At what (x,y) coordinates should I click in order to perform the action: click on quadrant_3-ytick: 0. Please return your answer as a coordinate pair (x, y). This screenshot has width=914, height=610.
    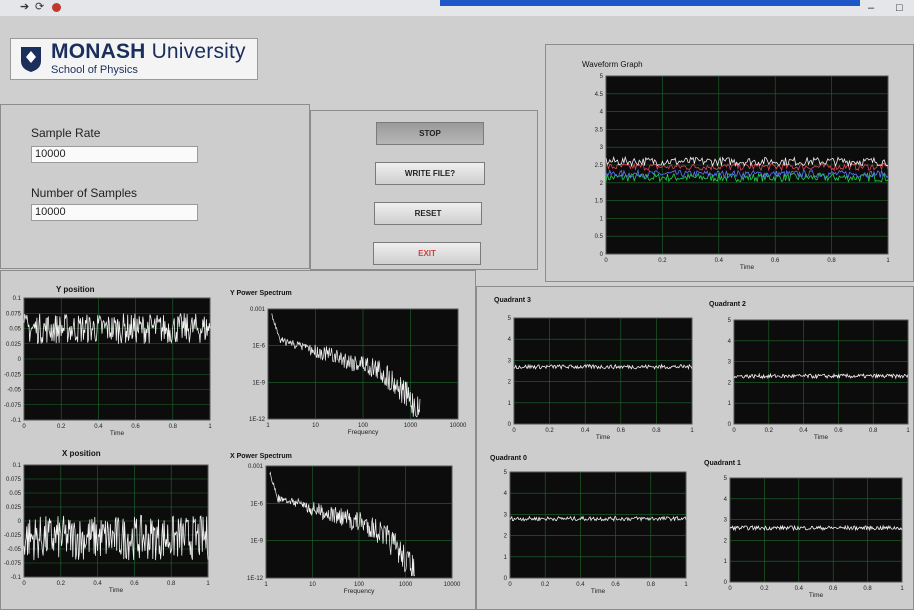
    Looking at the image, I should click on (510, 425).